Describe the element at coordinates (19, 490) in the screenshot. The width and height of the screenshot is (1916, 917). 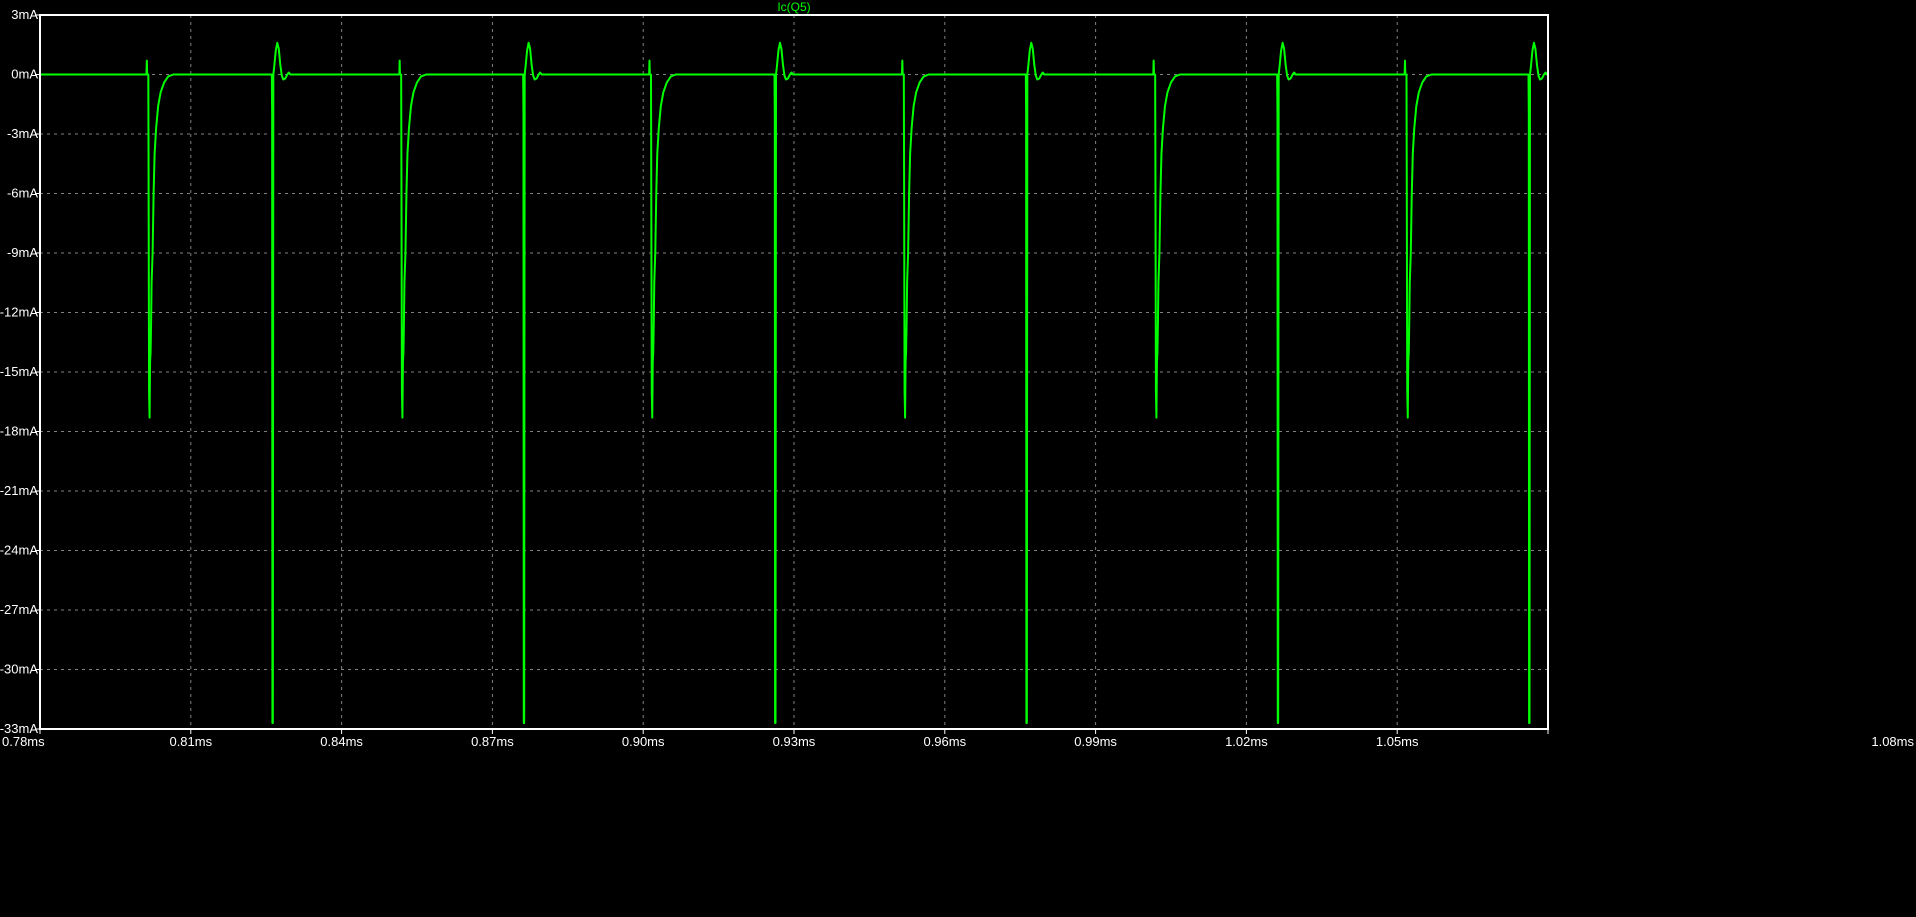
I see `y-tick-label: -21mA` at that location.